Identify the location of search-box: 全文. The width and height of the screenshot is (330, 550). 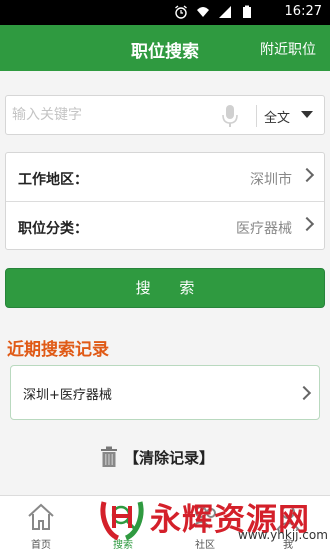
(165, 115).